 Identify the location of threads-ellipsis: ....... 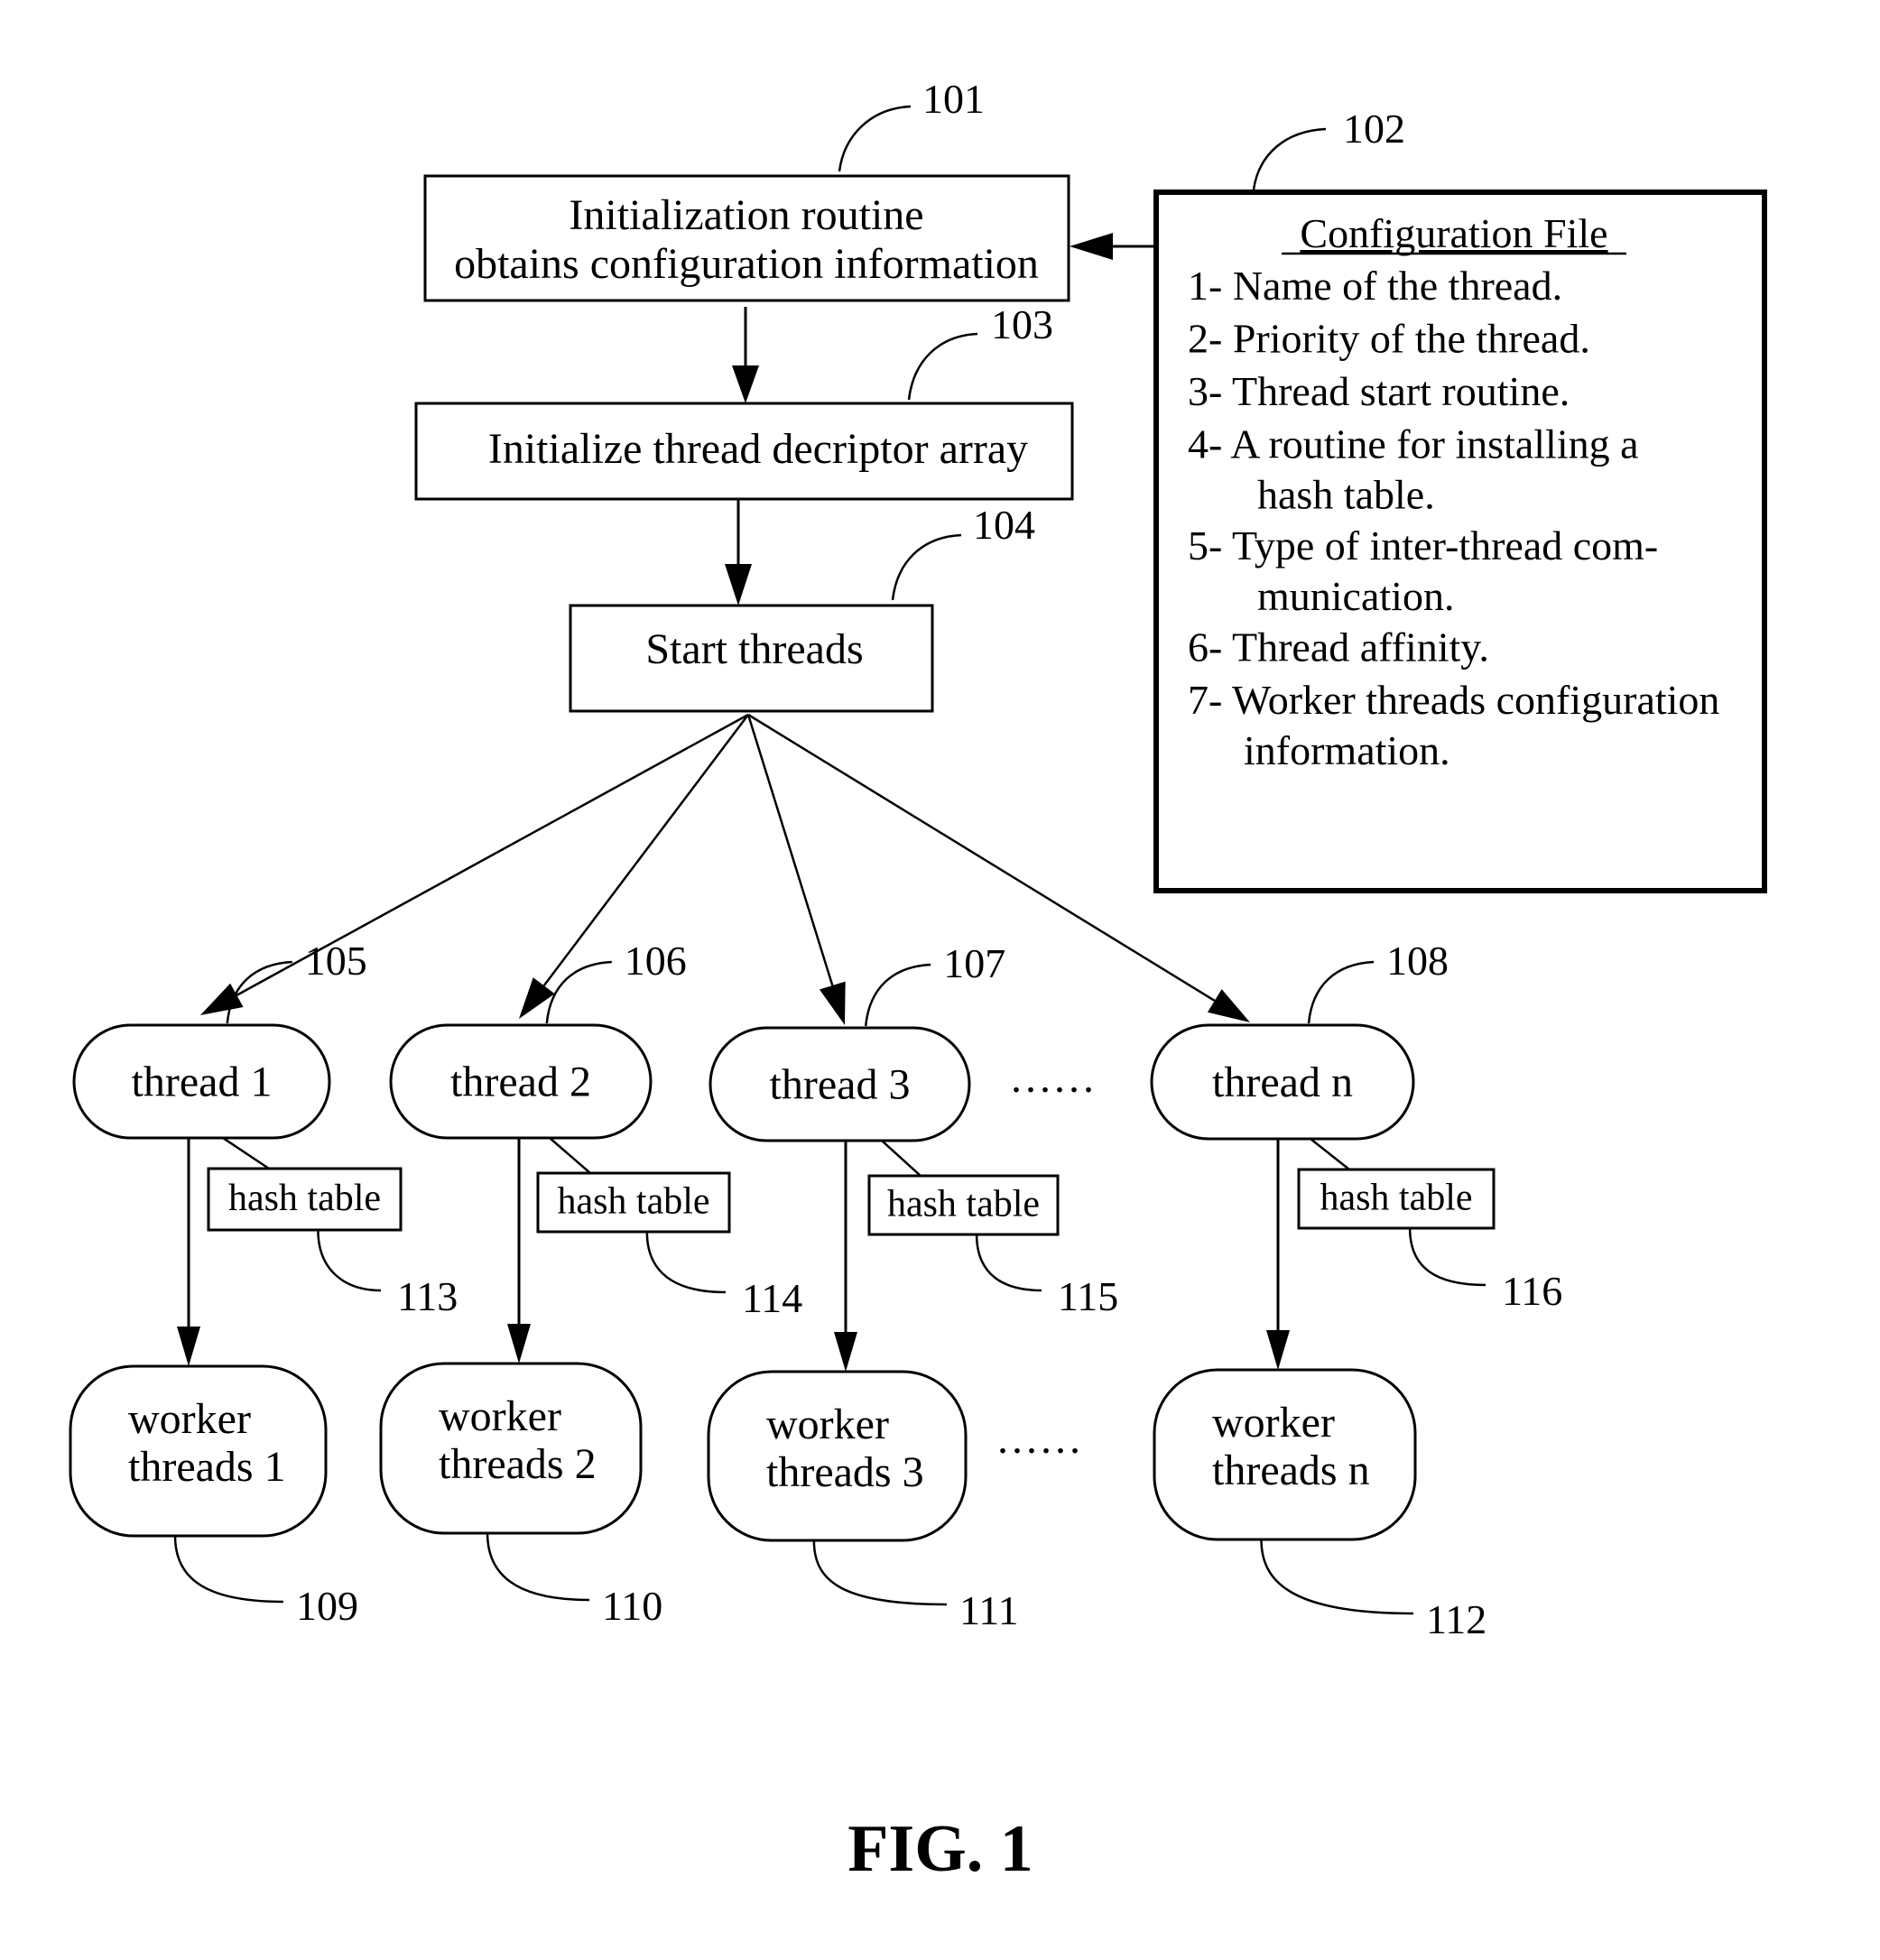
(1054, 1078).